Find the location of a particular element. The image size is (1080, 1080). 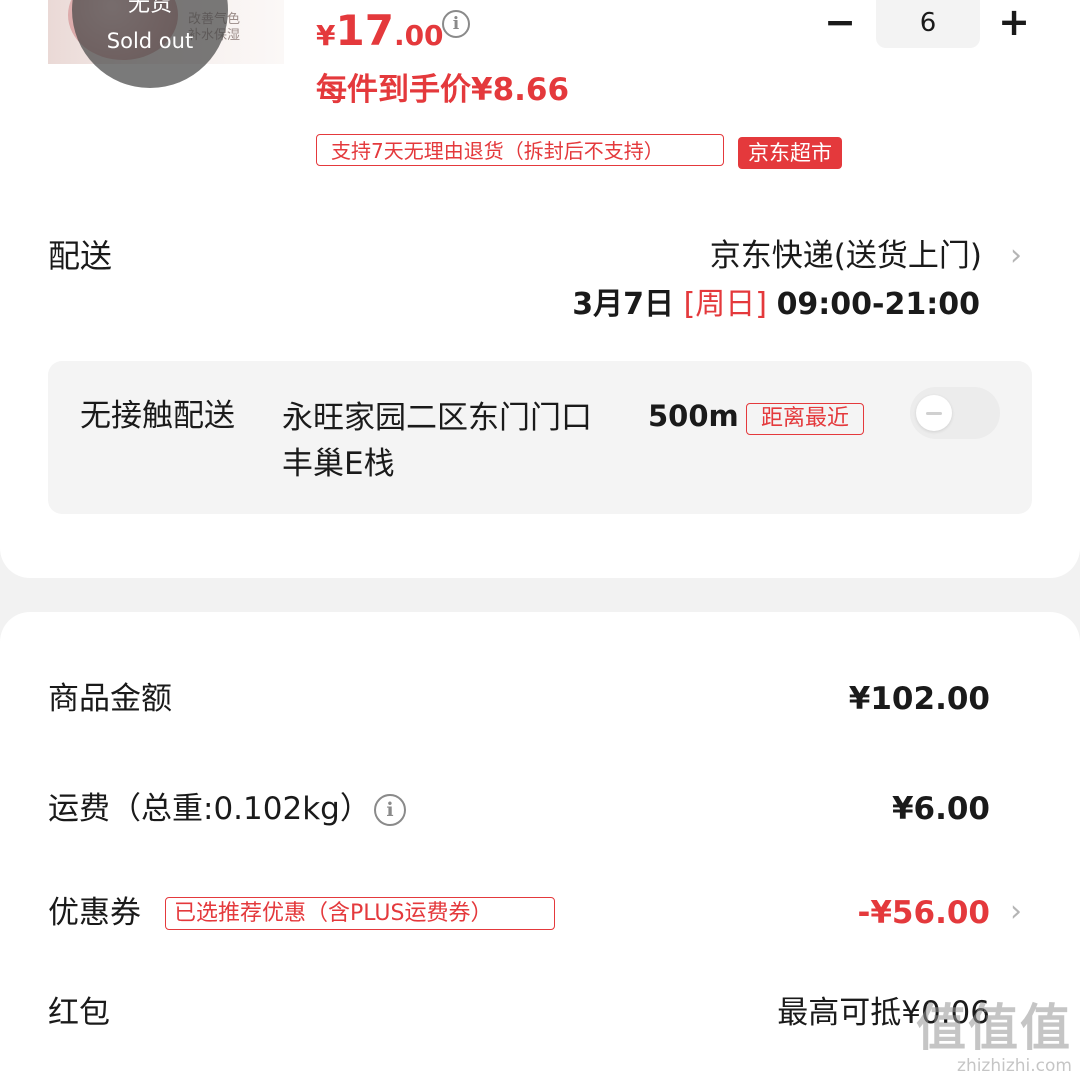

goods-amount-label: 商品金额 is located at coordinates (110, 699).